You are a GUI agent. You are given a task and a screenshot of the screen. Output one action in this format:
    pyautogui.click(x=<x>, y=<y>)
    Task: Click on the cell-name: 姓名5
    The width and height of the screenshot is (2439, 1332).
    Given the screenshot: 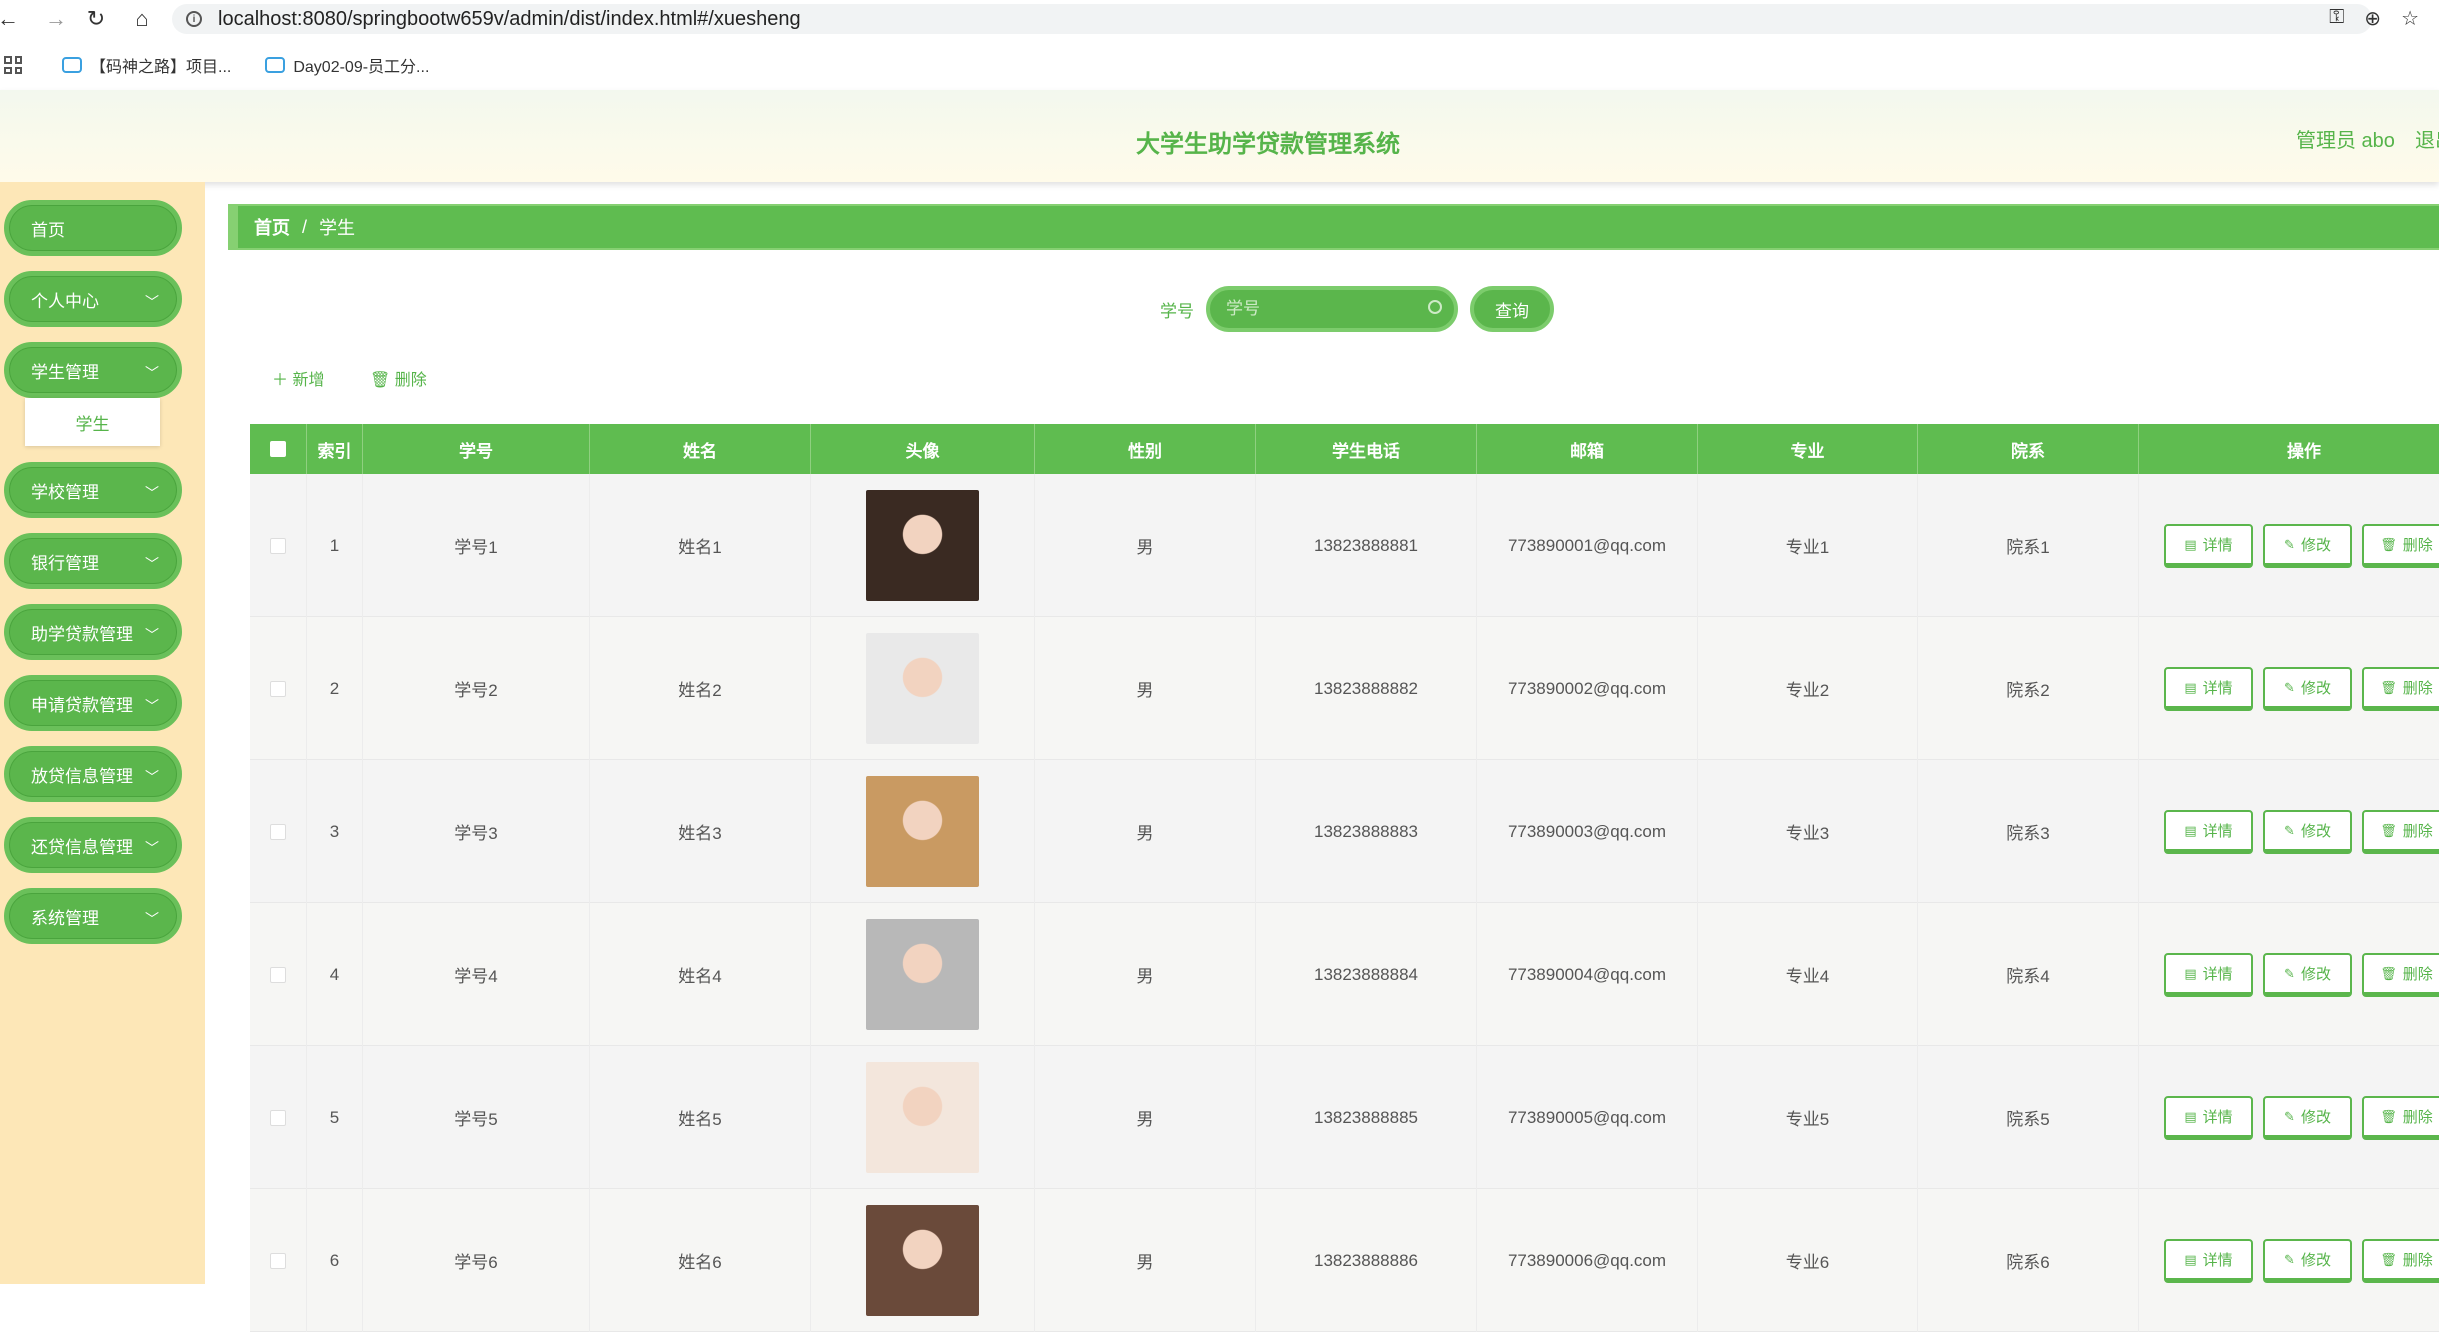 What is the action you would take?
    pyautogui.click(x=700, y=1117)
    